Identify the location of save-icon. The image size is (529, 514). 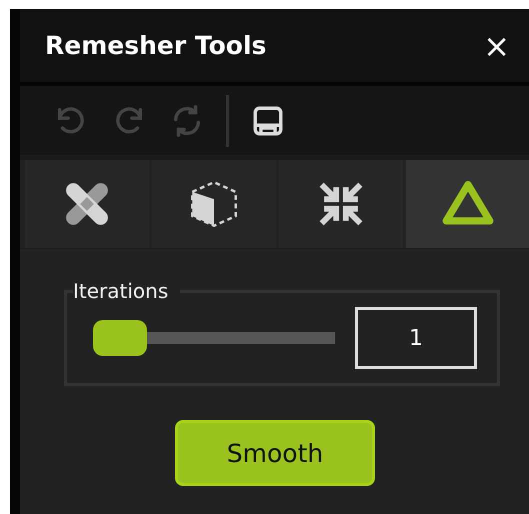
(268, 121).